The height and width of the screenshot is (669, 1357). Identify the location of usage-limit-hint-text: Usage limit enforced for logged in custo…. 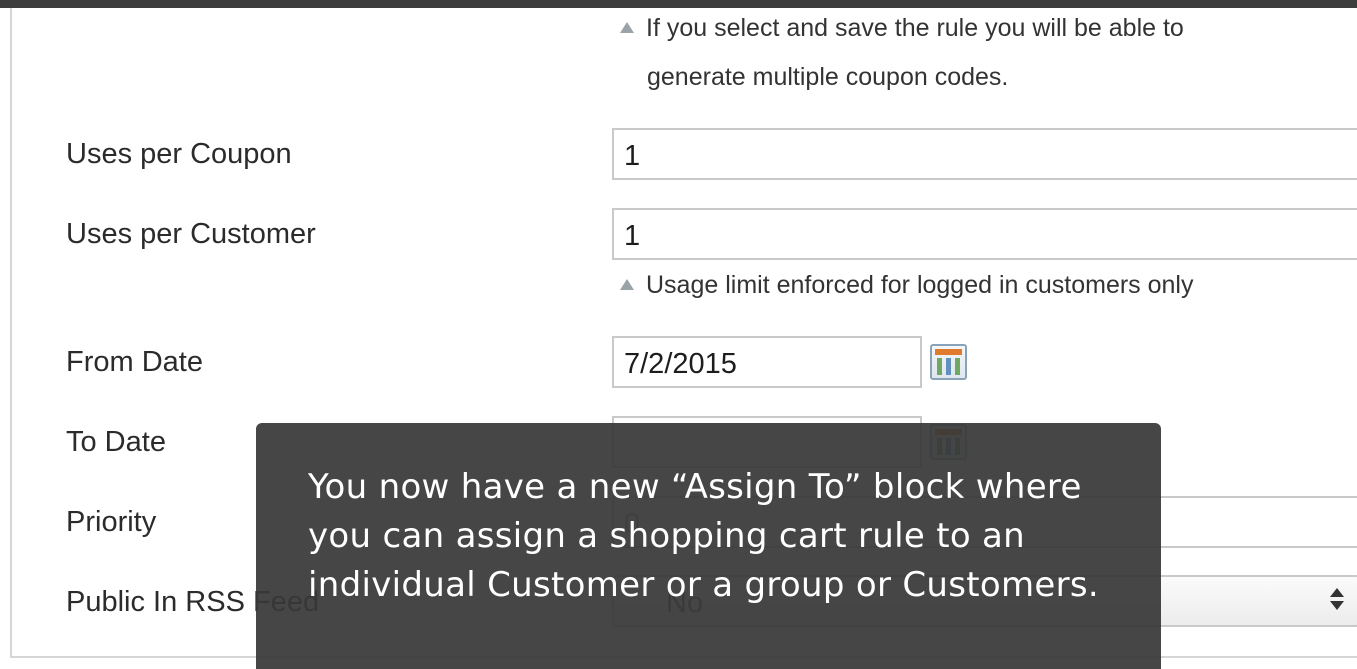
(920, 285).